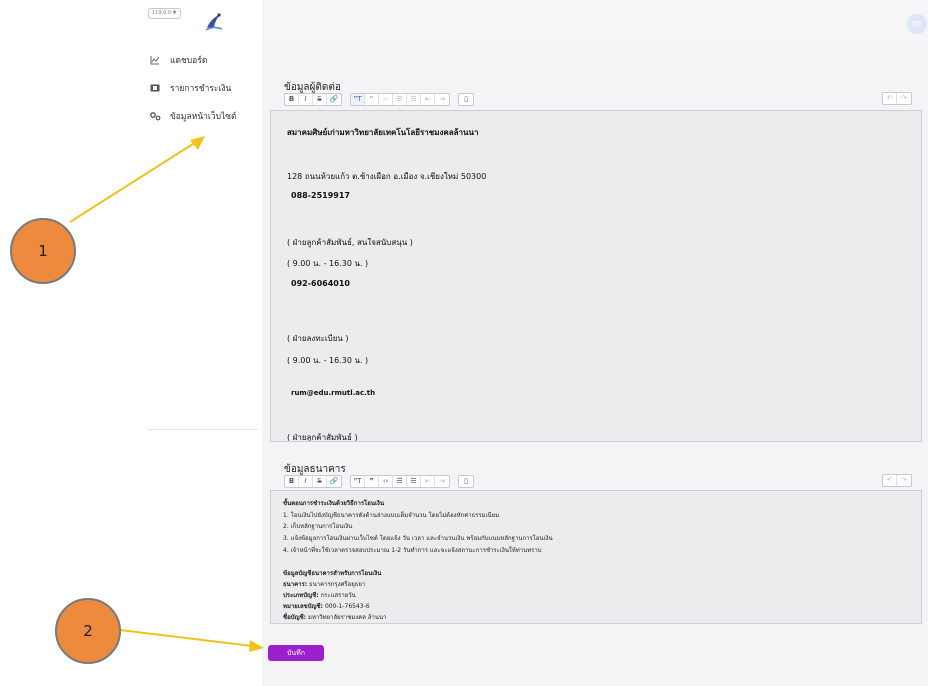  I want to click on annotation-marker-1: 1, so click(43, 251).